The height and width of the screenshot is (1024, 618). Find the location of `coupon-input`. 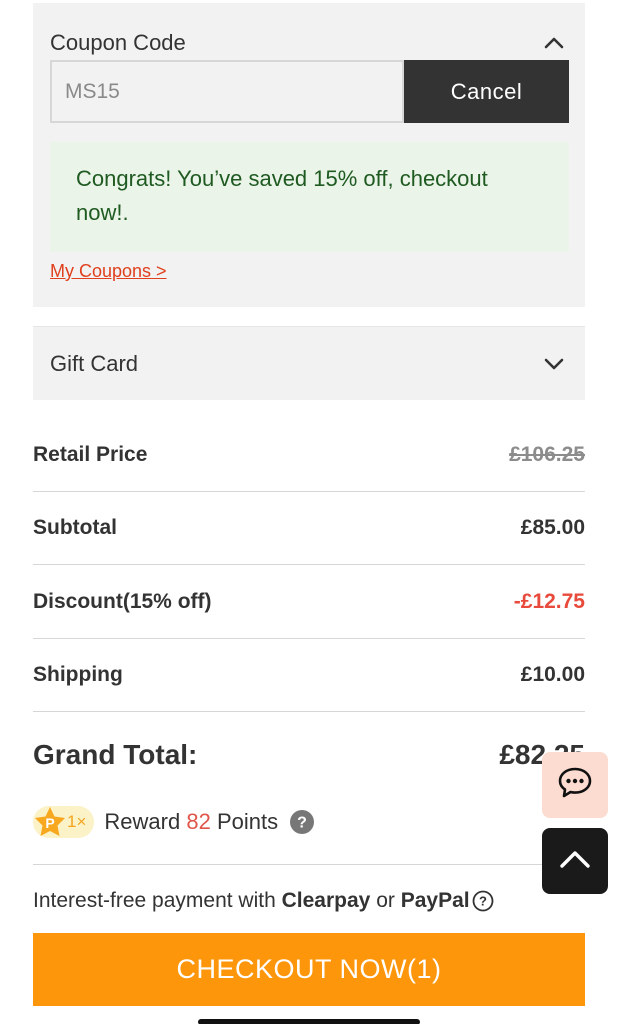

coupon-input is located at coordinates (227, 91).